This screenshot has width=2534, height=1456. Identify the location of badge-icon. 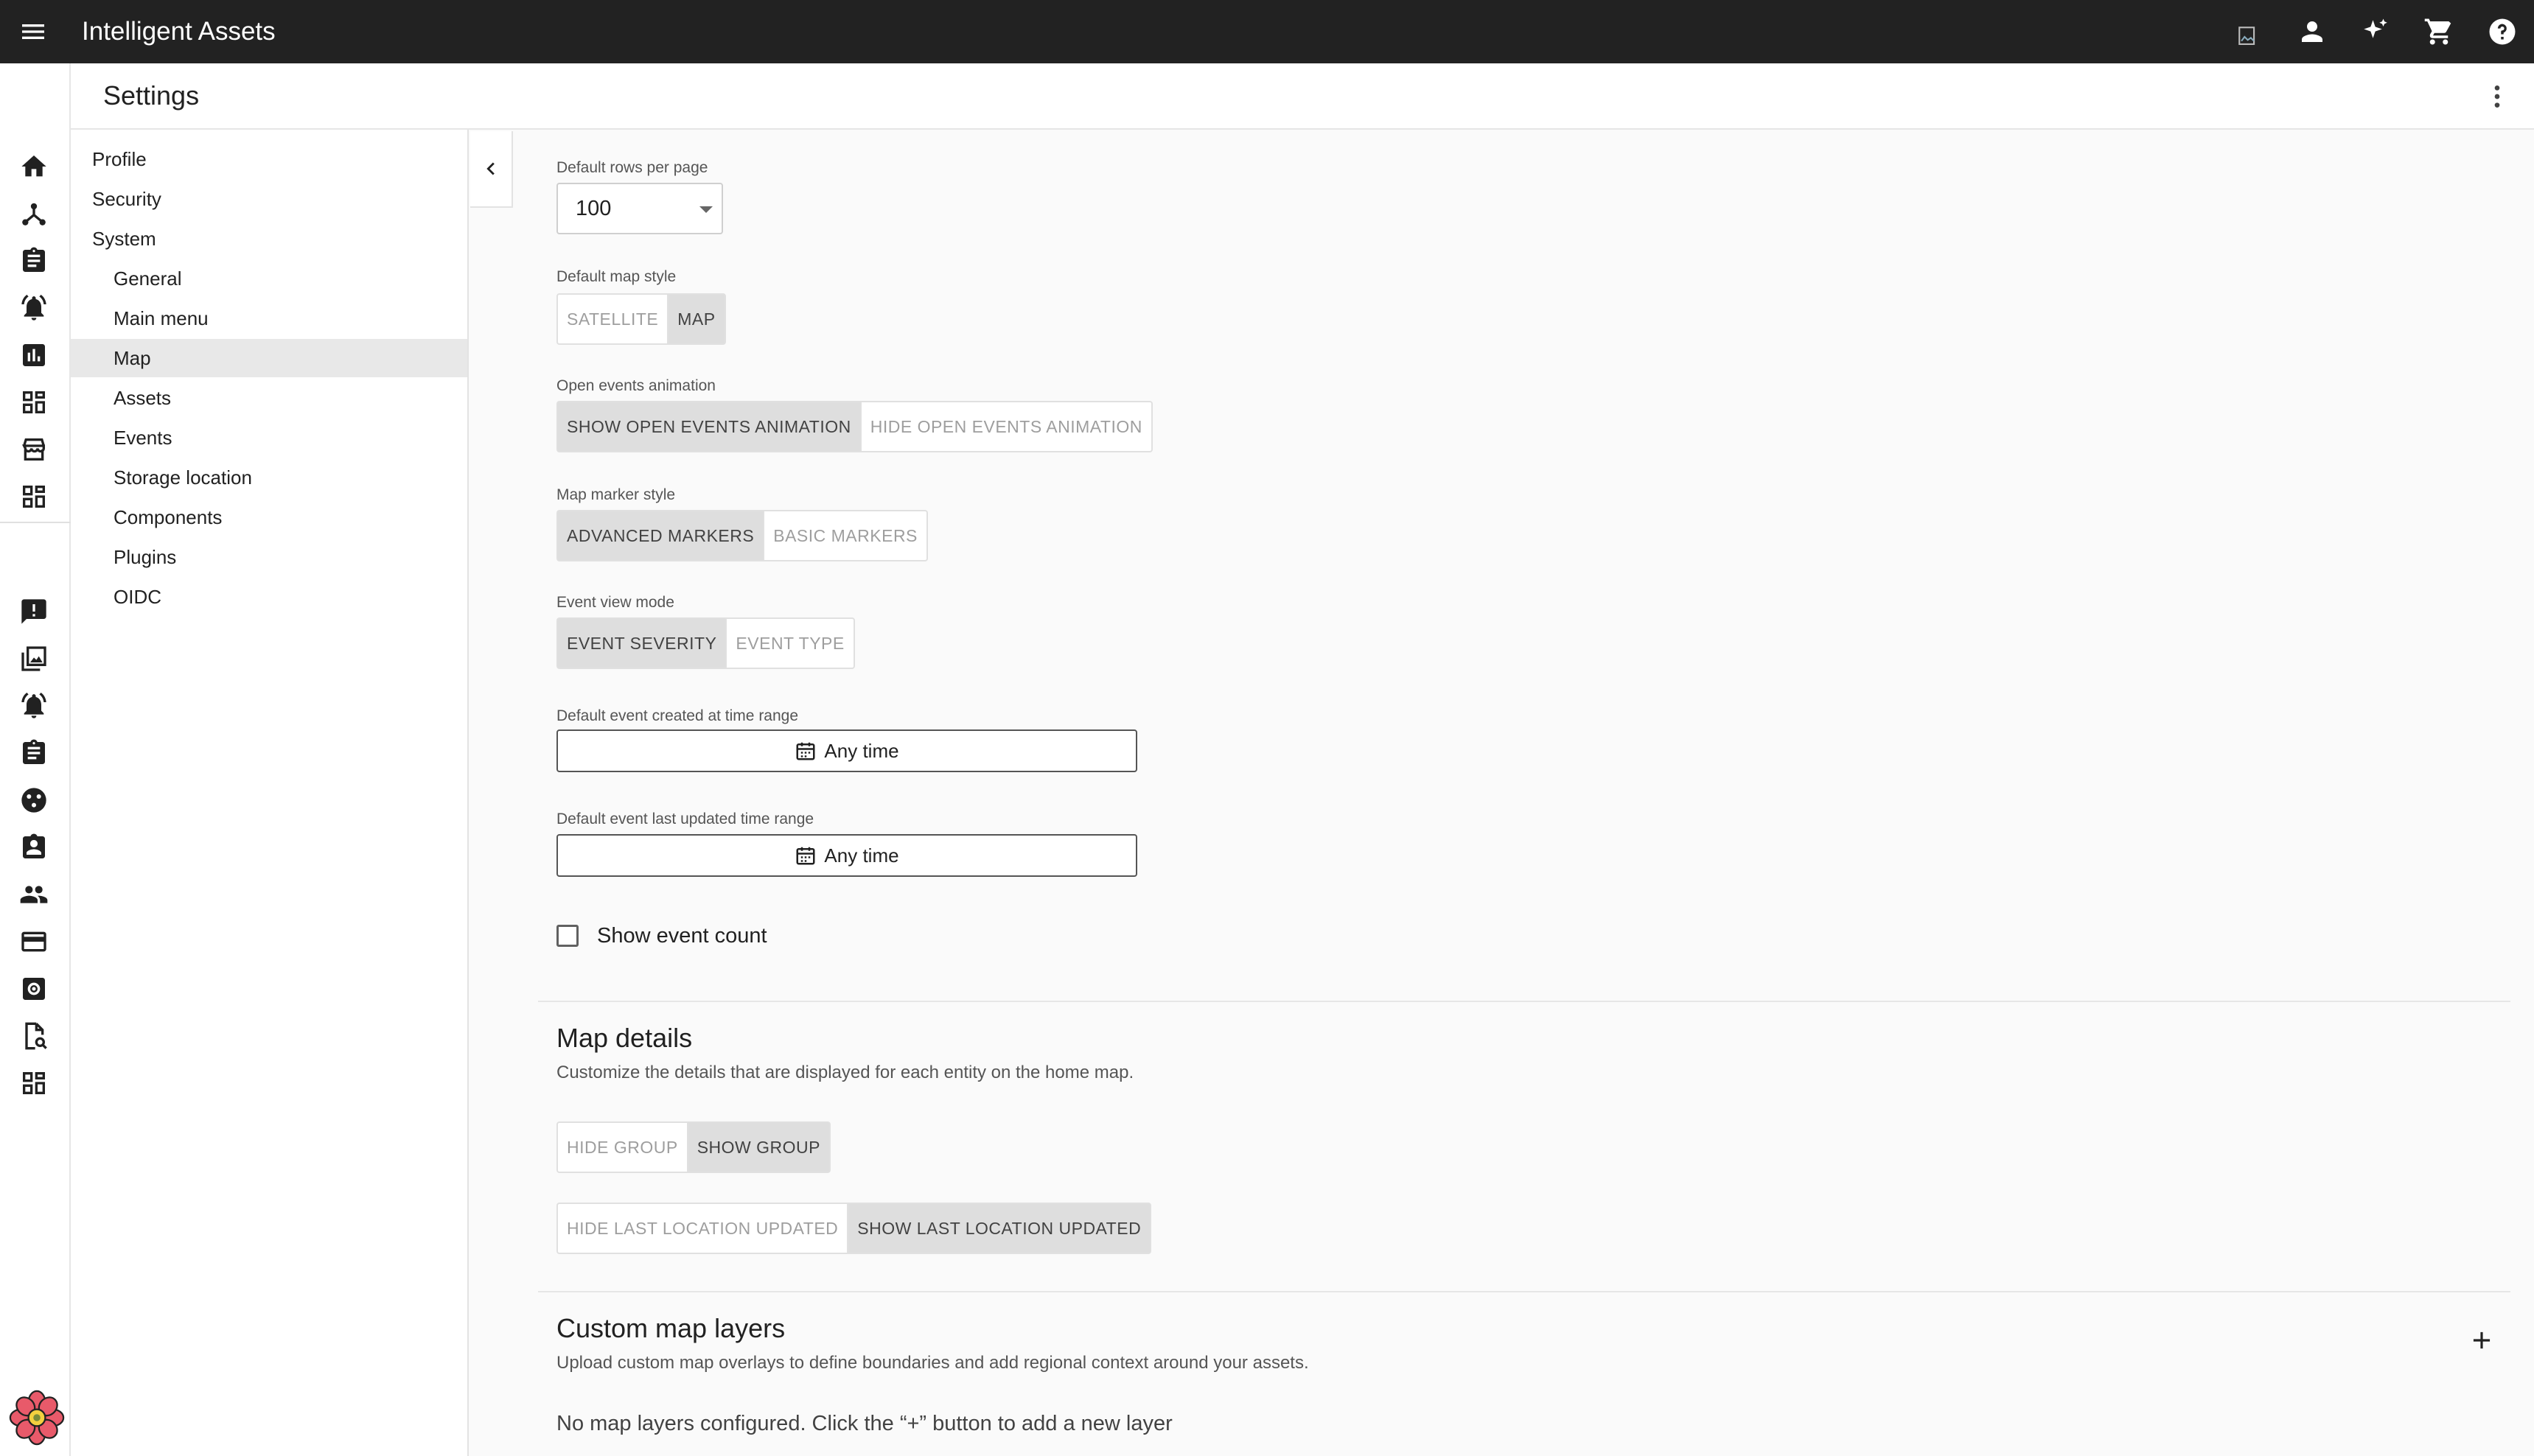
(34, 845).